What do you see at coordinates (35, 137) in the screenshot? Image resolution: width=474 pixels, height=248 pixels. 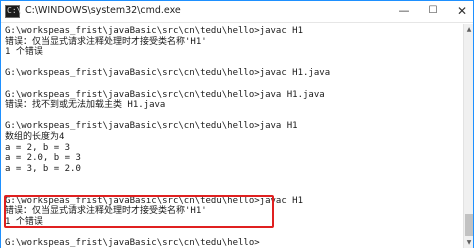 I see `console-line: 数组的长度为4` at bounding box center [35, 137].